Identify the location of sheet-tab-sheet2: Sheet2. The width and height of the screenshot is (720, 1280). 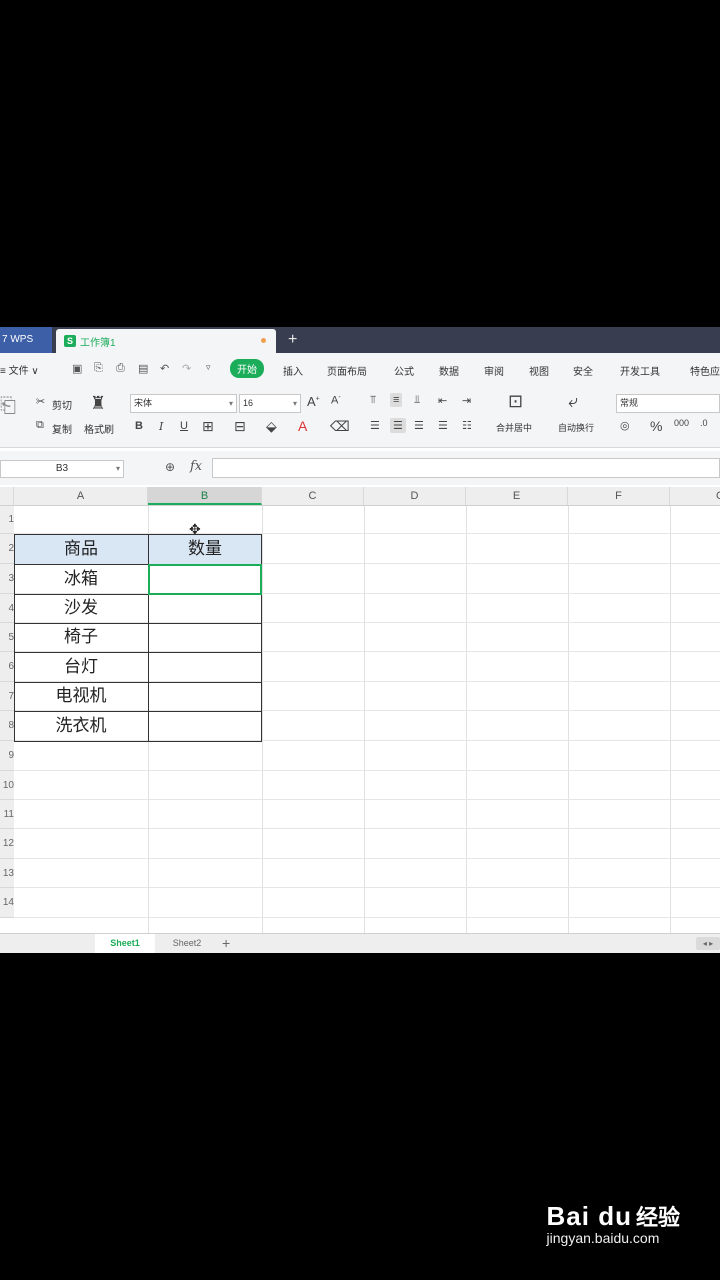
(187, 943).